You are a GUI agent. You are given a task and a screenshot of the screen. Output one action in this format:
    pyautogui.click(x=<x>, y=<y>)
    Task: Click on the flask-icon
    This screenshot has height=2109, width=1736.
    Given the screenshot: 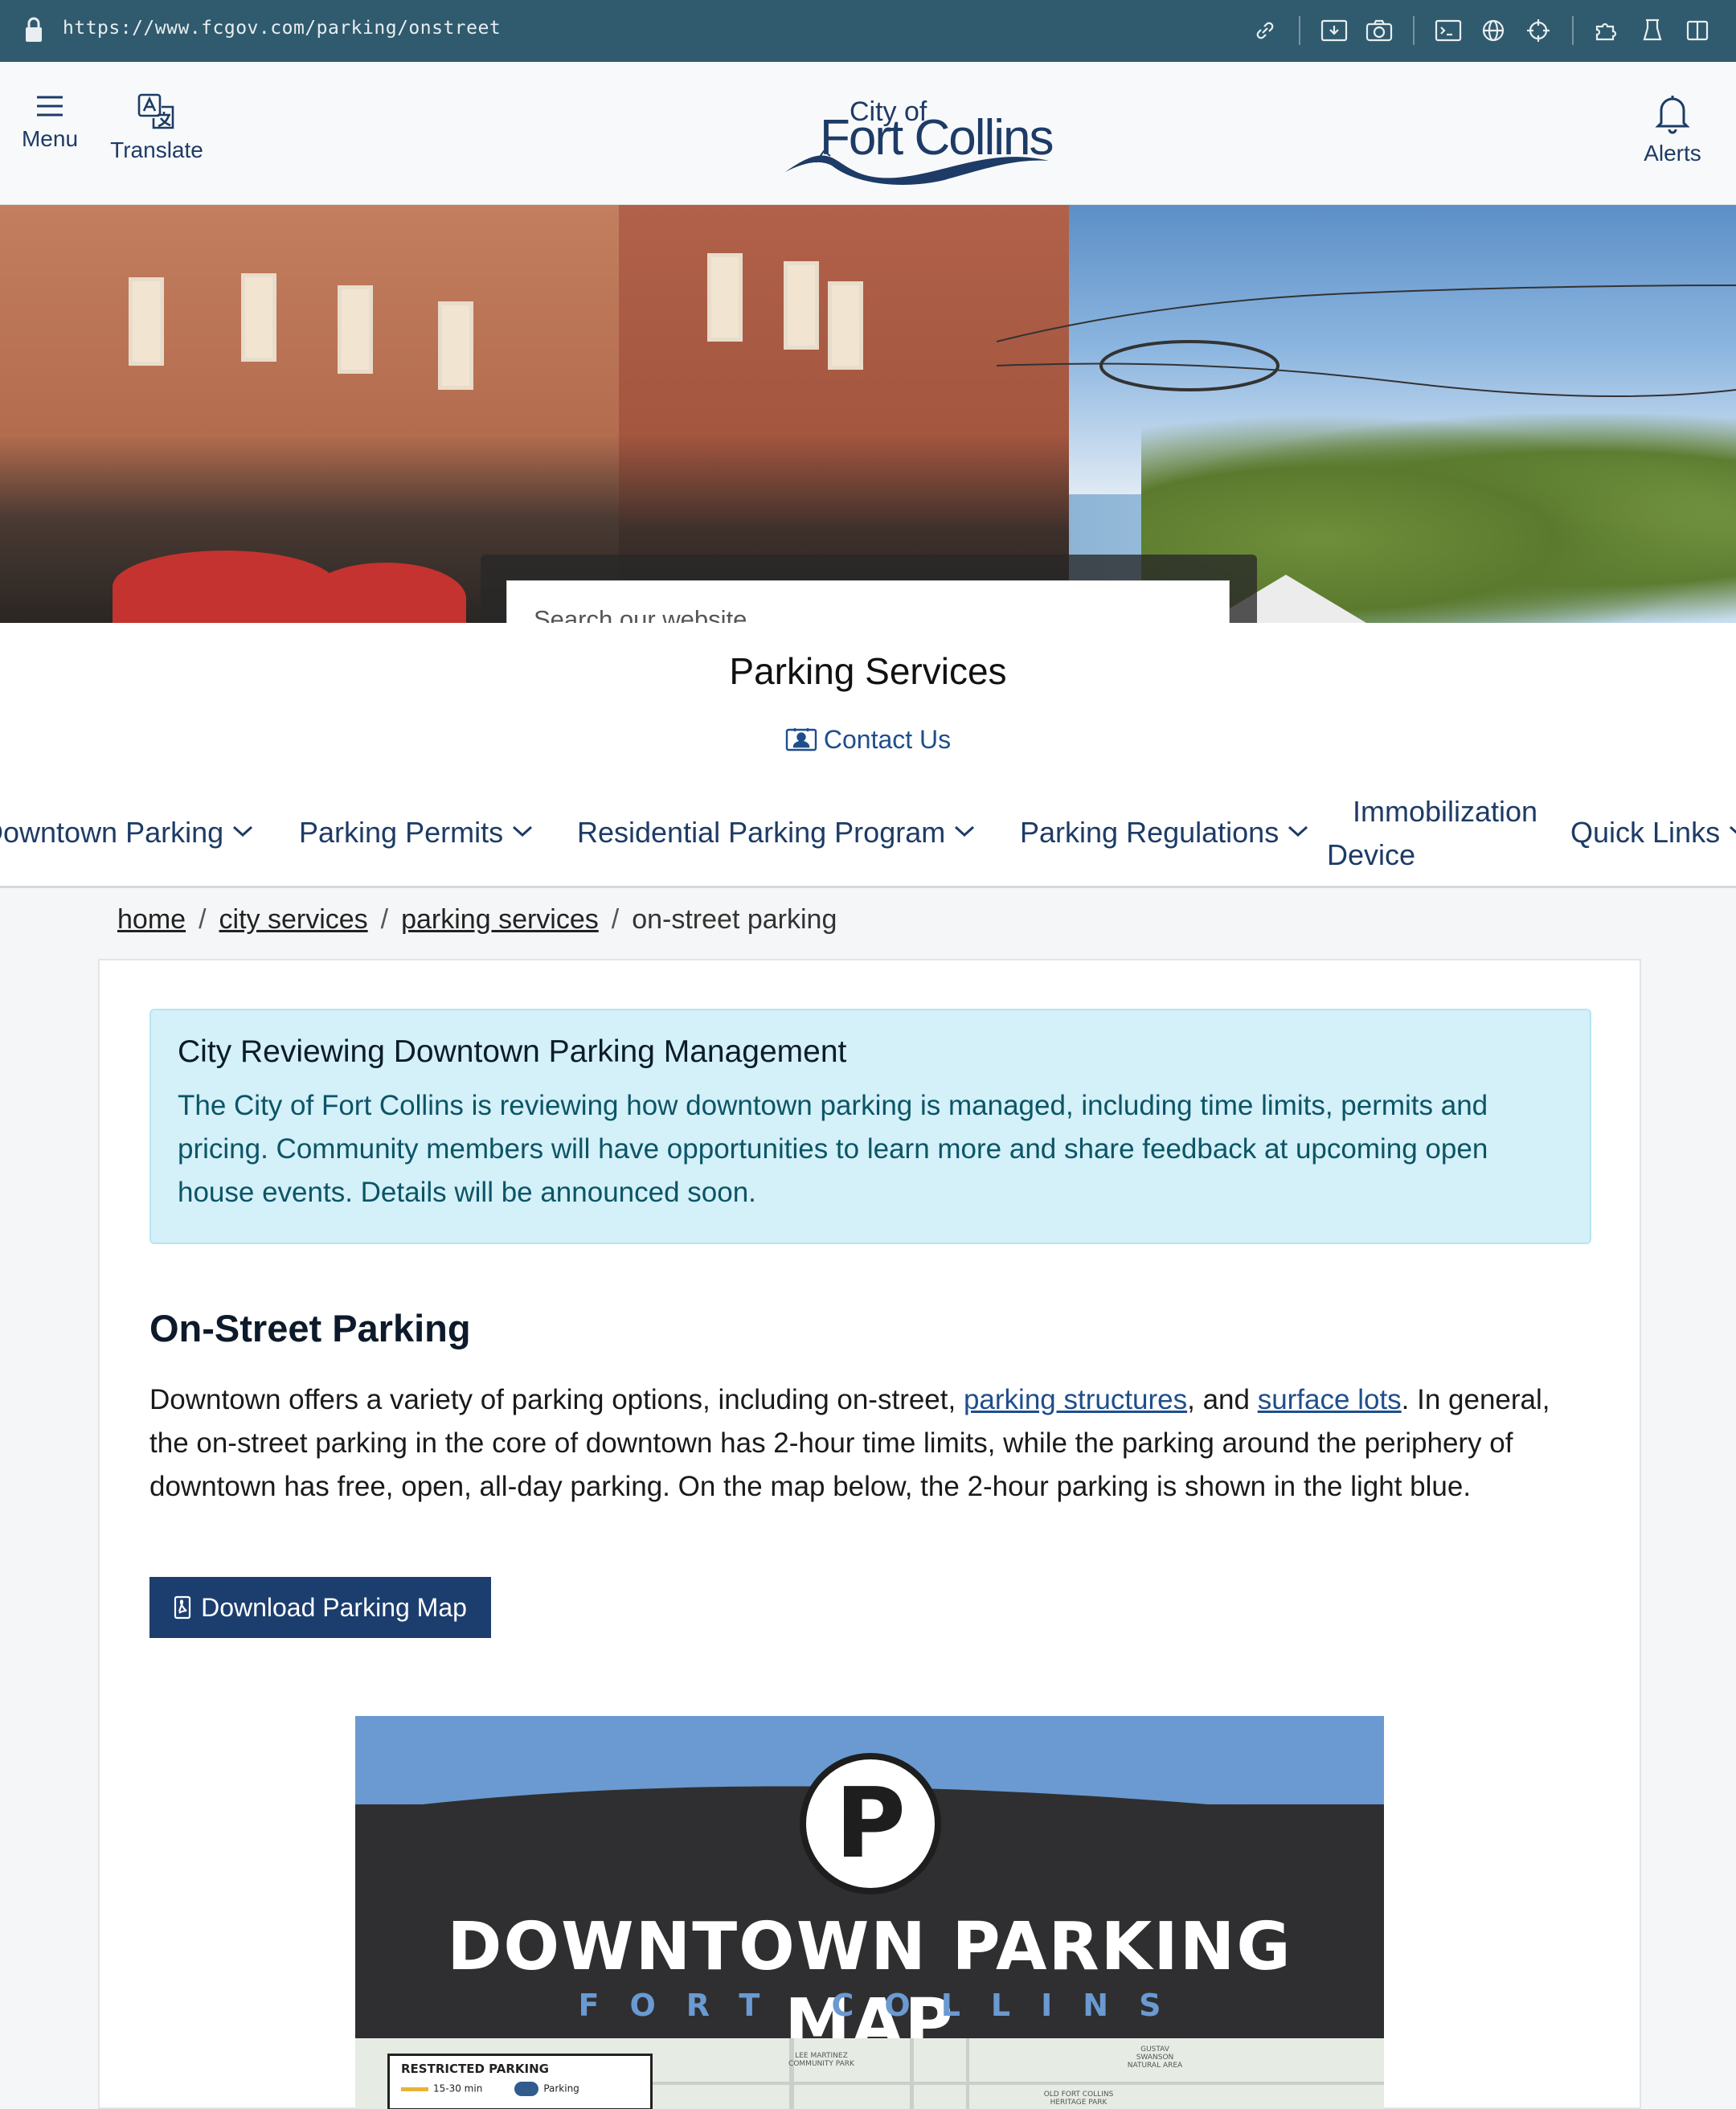 What is the action you would take?
    pyautogui.click(x=1652, y=30)
    